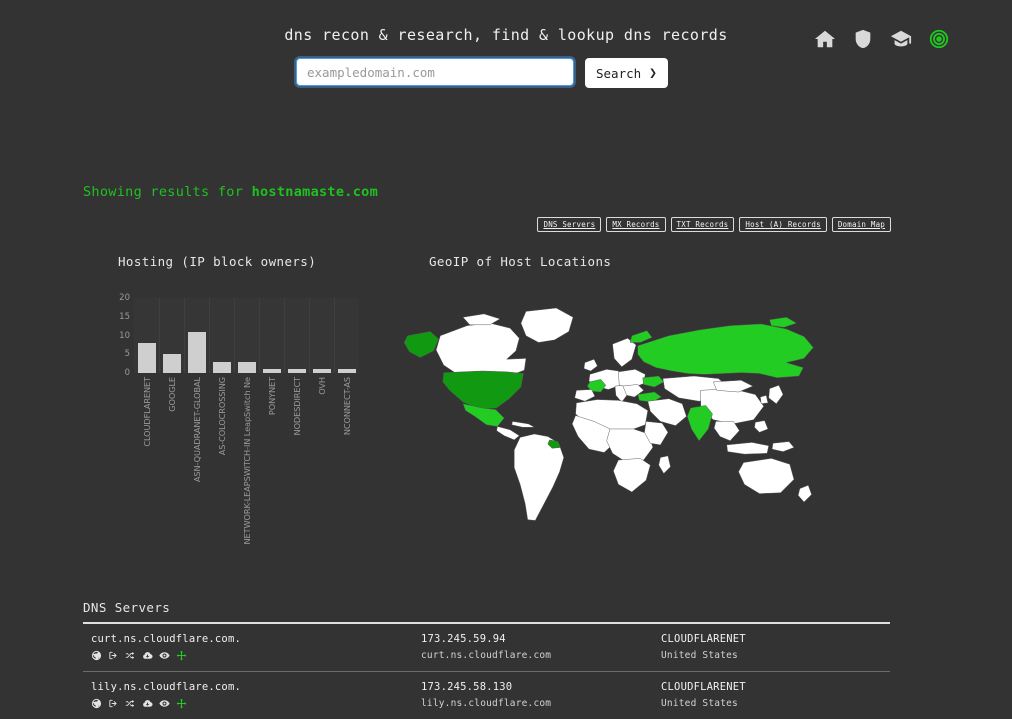 Image resolution: width=1012 pixels, height=719 pixels. What do you see at coordinates (636, 224) in the screenshot?
I see `section-nav-mx-records: MX Records` at bounding box center [636, 224].